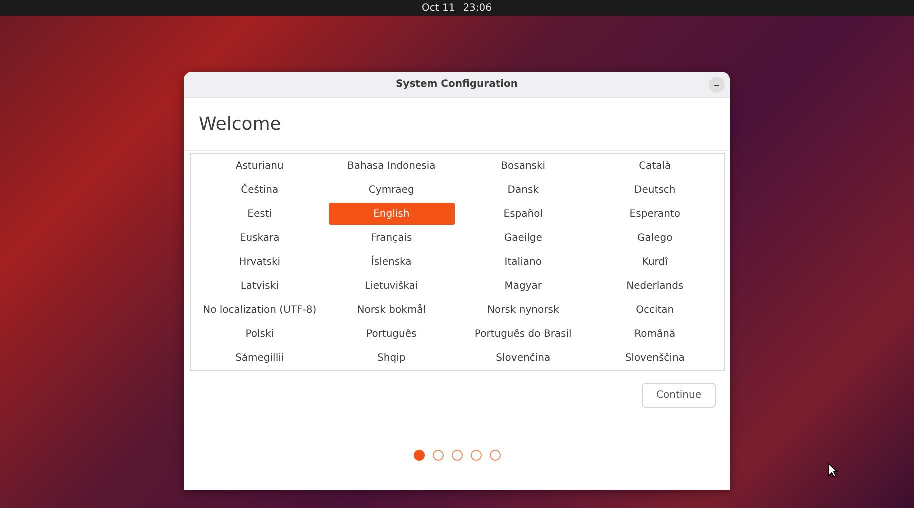 The height and width of the screenshot is (508, 914). Describe the element at coordinates (391, 190) in the screenshot. I see `language-item: Cymraeg` at that location.